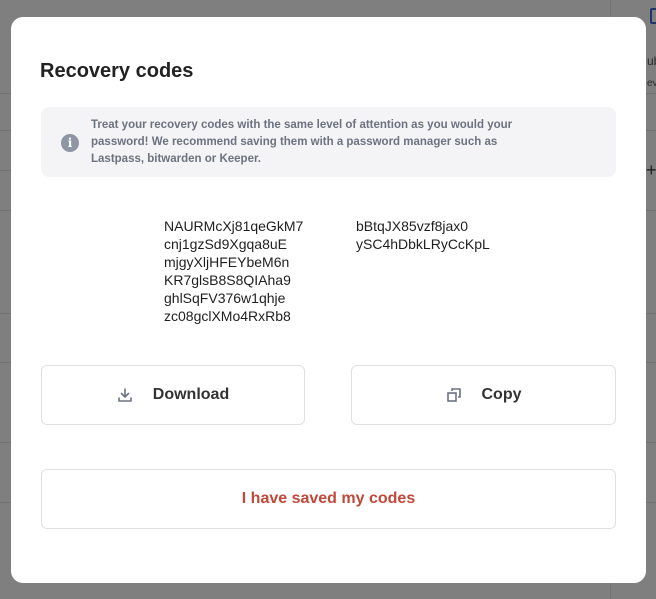 The height and width of the screenshot is (599, 656). I want to click on recovery-code: zc08gclXMo4RxRb8, so click(227, 316).